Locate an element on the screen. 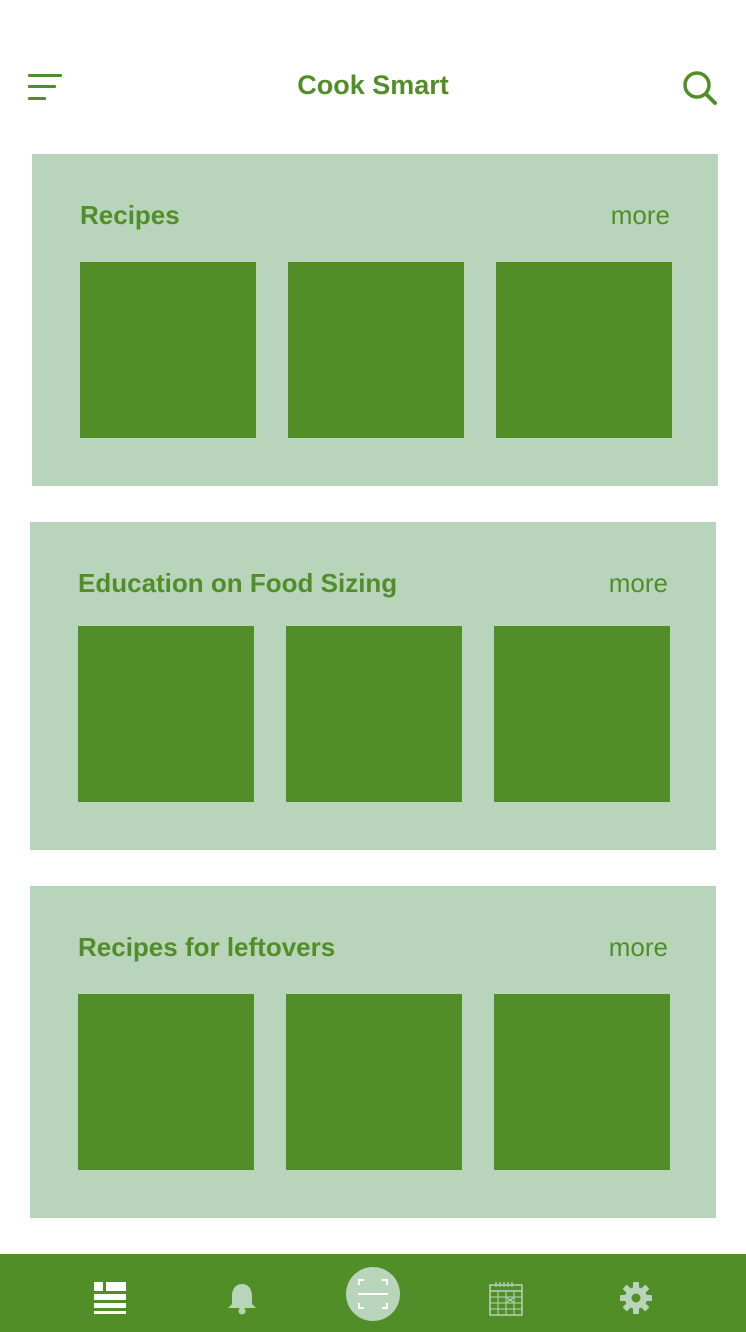  nav-item-calendar is located at coordinates (506, 1293).